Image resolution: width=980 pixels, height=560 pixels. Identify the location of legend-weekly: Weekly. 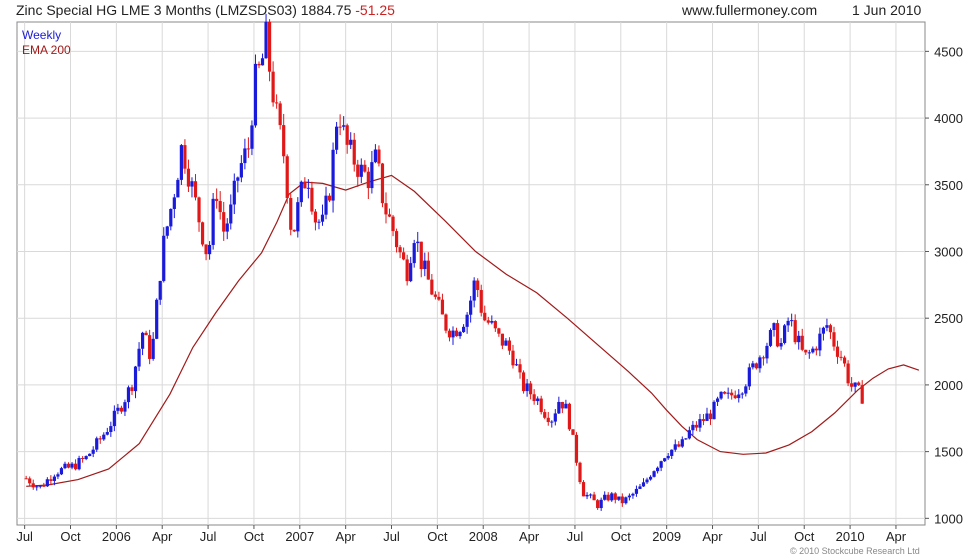
(42, 35).